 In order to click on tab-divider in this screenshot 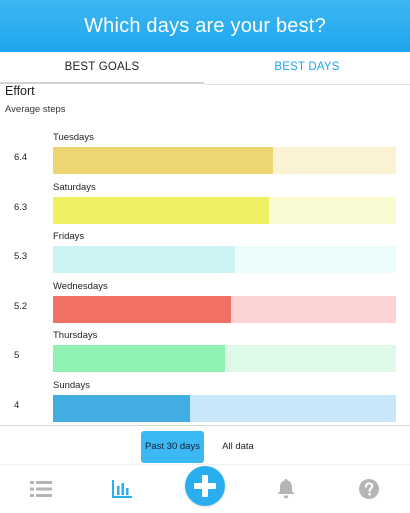, I will do `click(307, 84)`.